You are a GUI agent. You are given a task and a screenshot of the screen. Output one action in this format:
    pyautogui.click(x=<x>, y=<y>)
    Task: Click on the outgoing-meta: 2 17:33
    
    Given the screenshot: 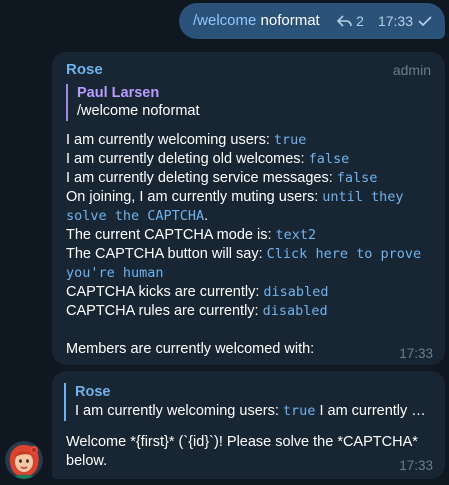 What is the action you would take?
    pyautogui.click(x=385, y=21)
    